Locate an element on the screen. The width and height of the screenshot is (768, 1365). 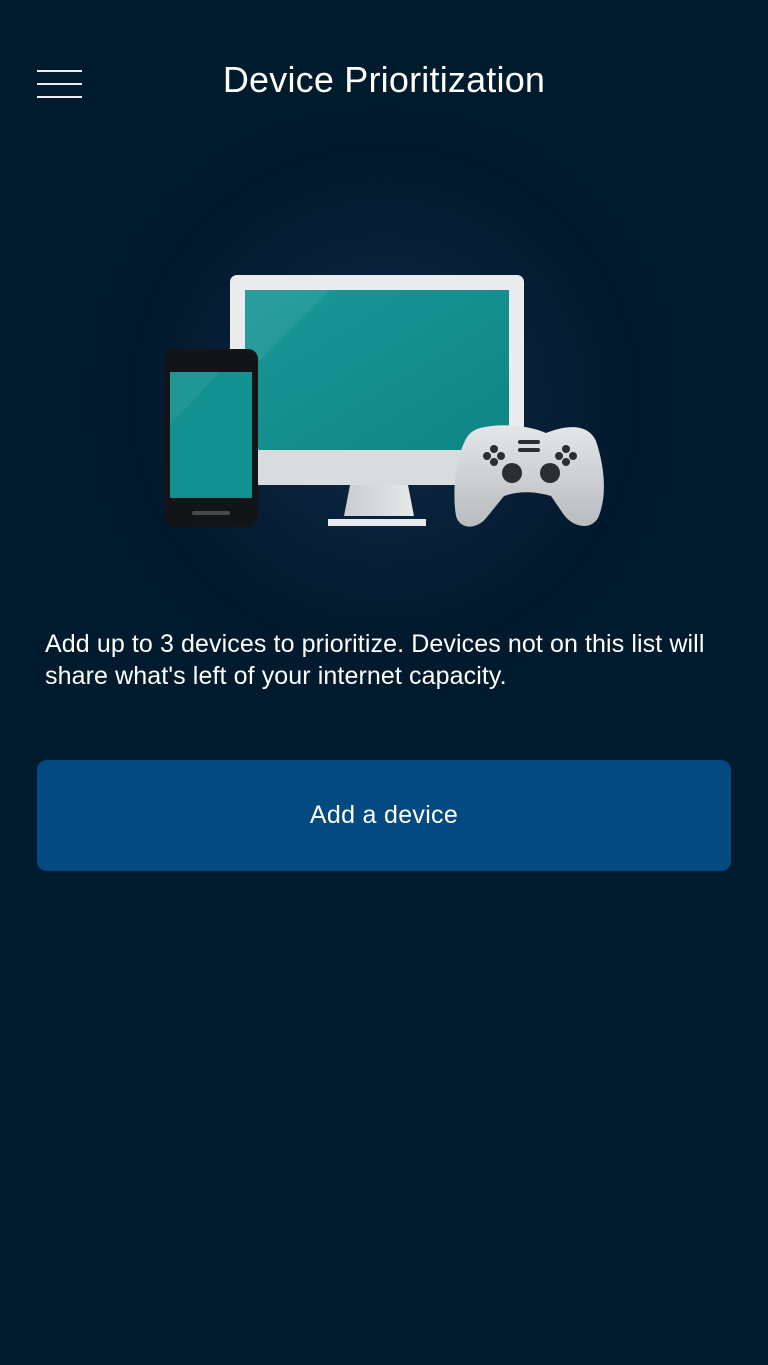
devices-illustration is located at coordinates (384, 401).